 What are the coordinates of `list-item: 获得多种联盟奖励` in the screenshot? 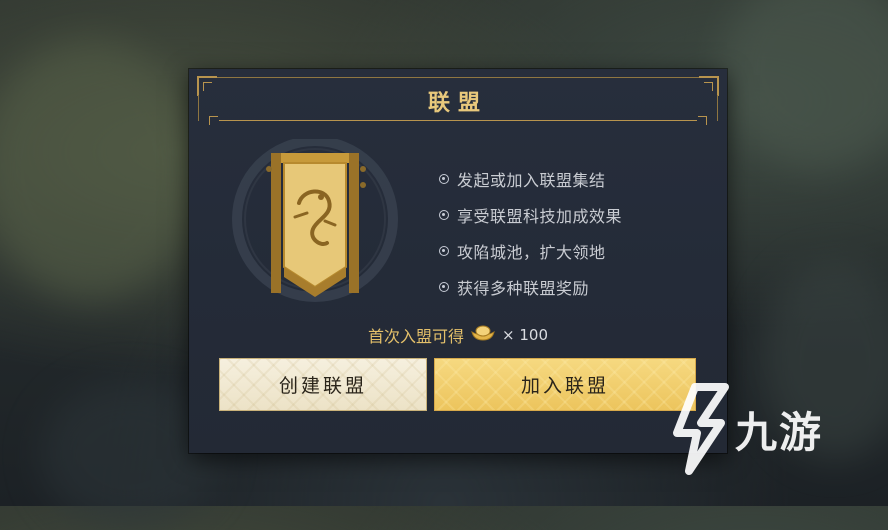 It's located at (530, 287).